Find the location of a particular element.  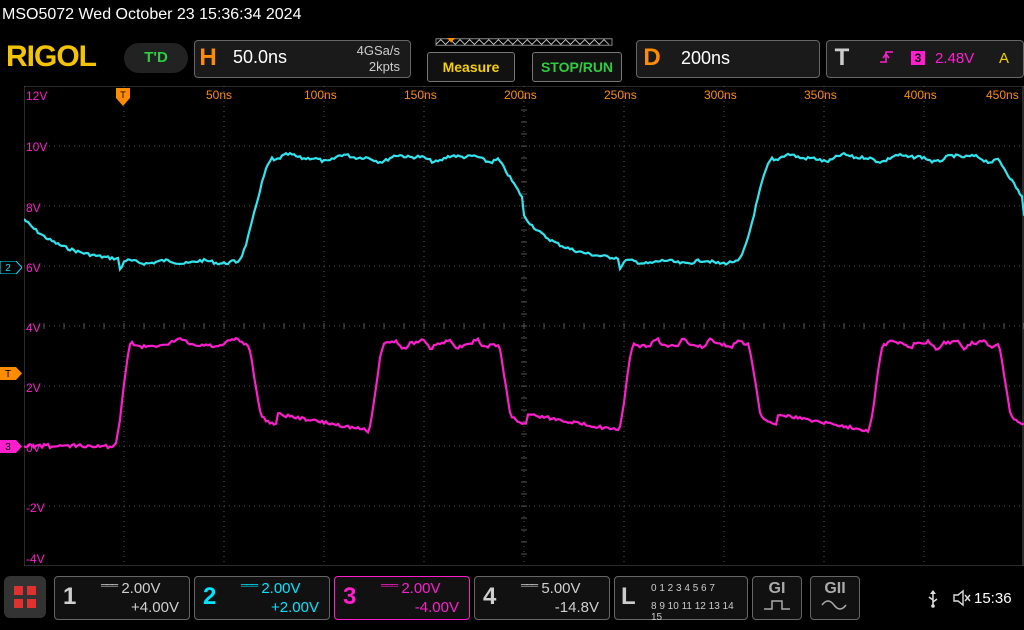

triggered-badge: T'D is located at coordinates (156, 58).